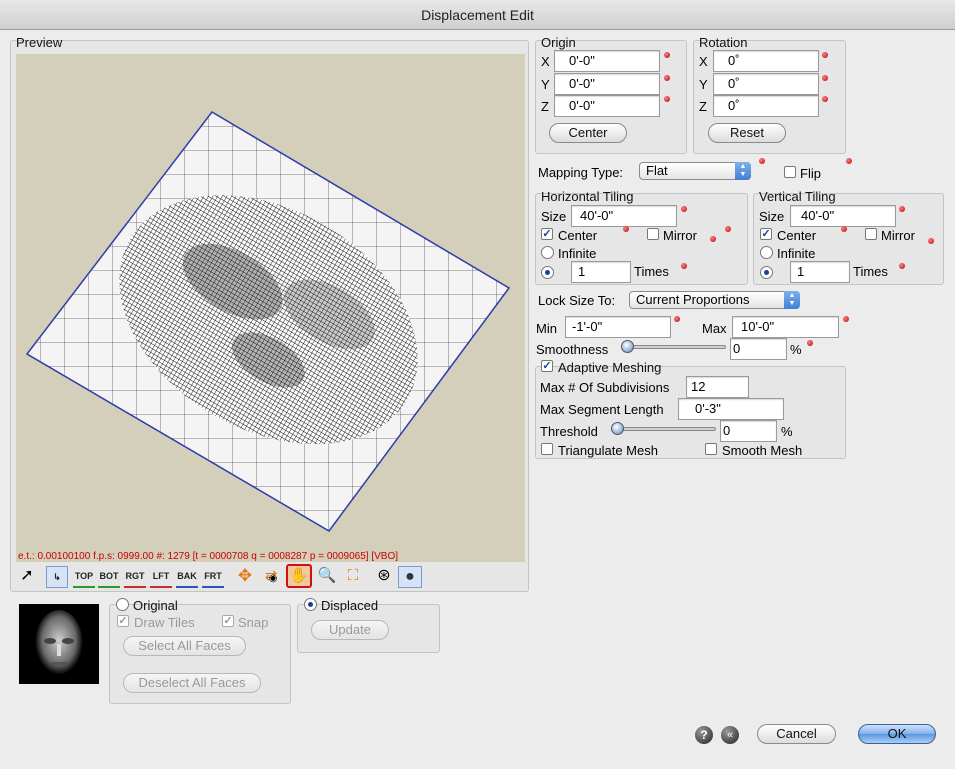  Describe the element at coordinates (253, 622) in the screenshot. I see `snap-label: Snap` at that location.